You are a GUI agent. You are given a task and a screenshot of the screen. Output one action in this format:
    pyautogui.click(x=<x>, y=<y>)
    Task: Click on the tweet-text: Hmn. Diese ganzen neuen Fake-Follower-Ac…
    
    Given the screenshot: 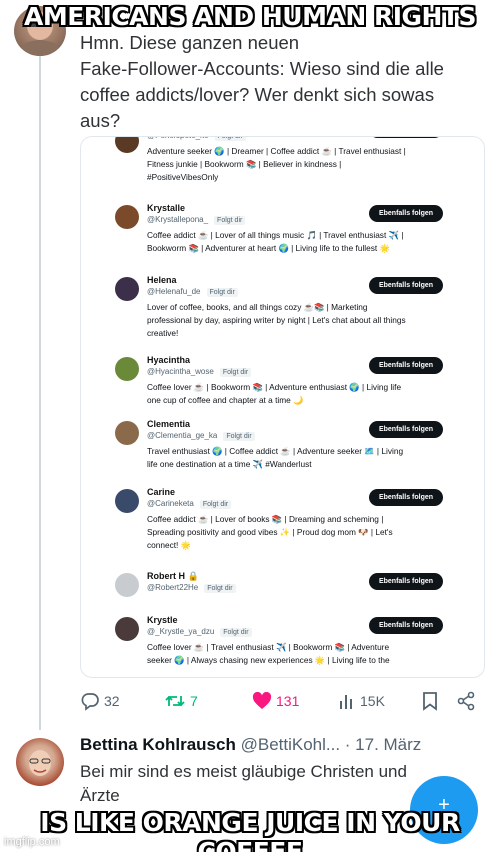 What is the action you would take?
    pyautogui.click(x=280, y=82)
    